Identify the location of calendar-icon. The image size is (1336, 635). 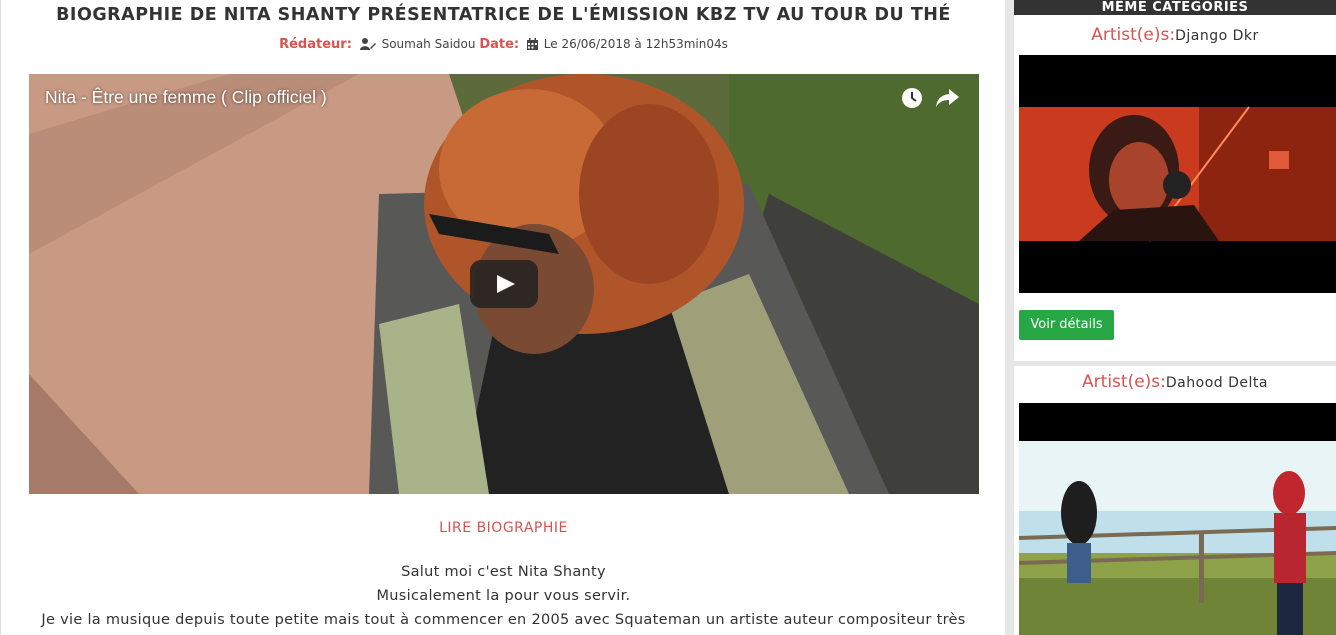
(532, 45).